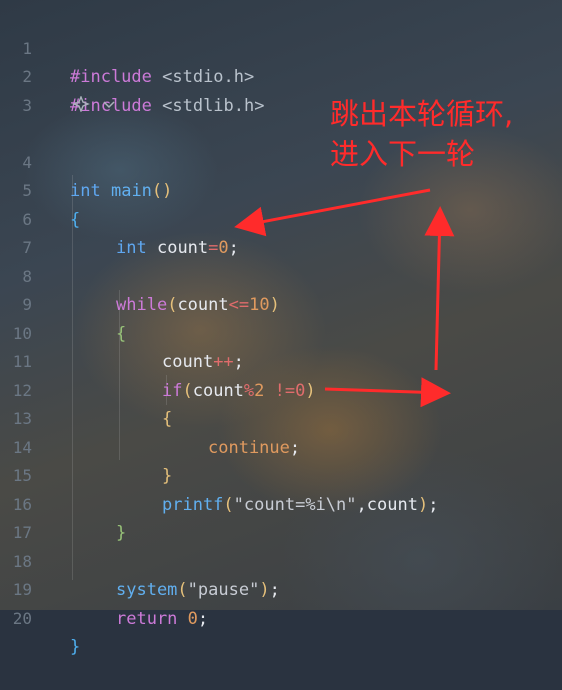 Image resolution: width=562 pixels, height=690 pixels. Describe the element at coordinates (147, 618) in the screenshot. I see `keyword-return: return` at that location.